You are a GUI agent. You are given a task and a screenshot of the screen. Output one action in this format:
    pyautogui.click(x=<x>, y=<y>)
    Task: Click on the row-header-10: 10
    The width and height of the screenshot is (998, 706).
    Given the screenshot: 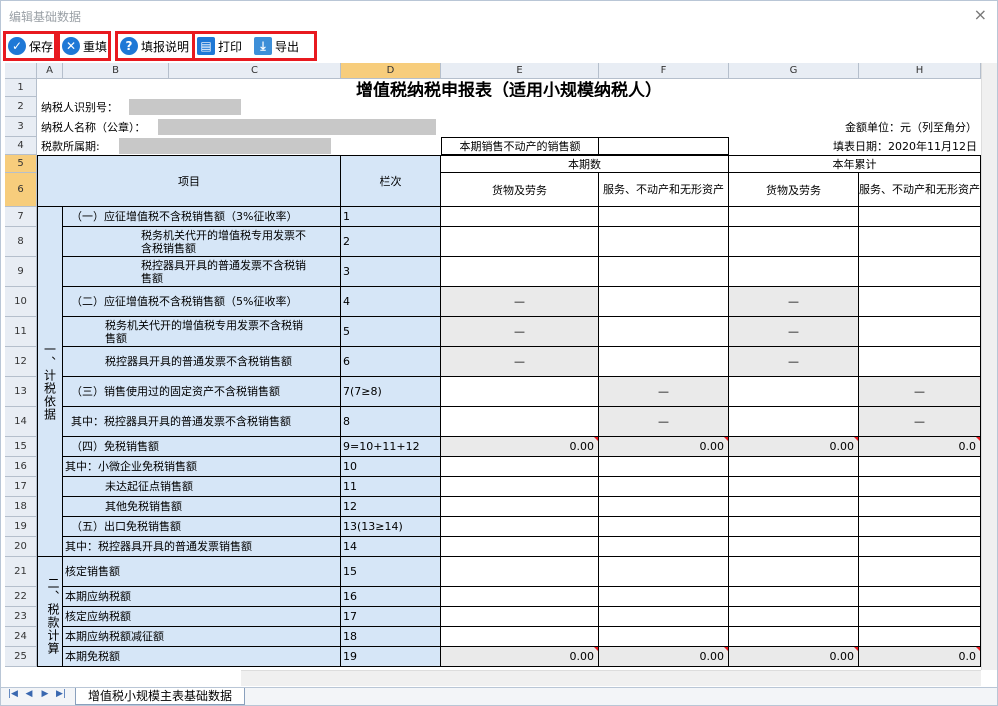 What is the action you would take?
    pyautogui.click(x=21, y=302)
    